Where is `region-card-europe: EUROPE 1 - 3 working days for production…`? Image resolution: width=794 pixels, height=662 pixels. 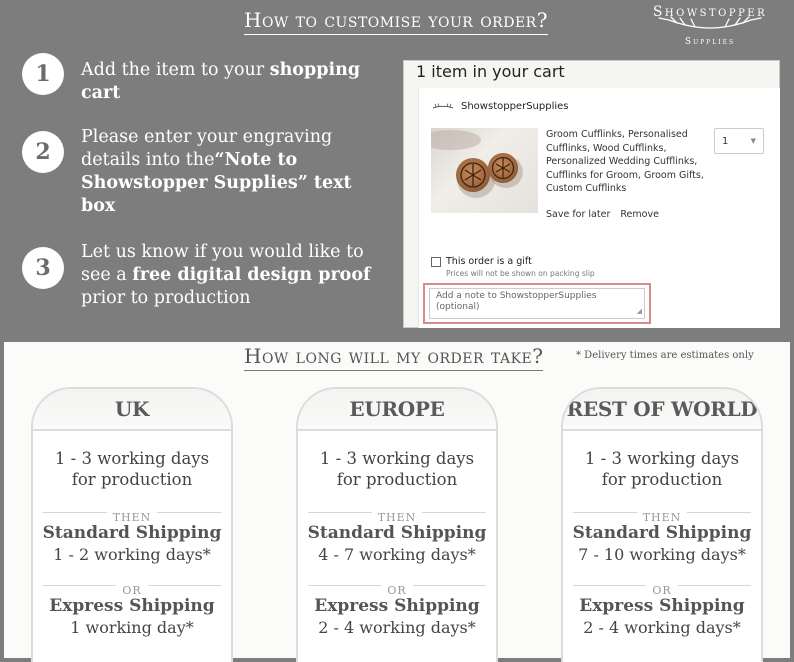
region-card-europe: EUROPE 1 - 3 working days for production… is located at coordinates (397, 524).